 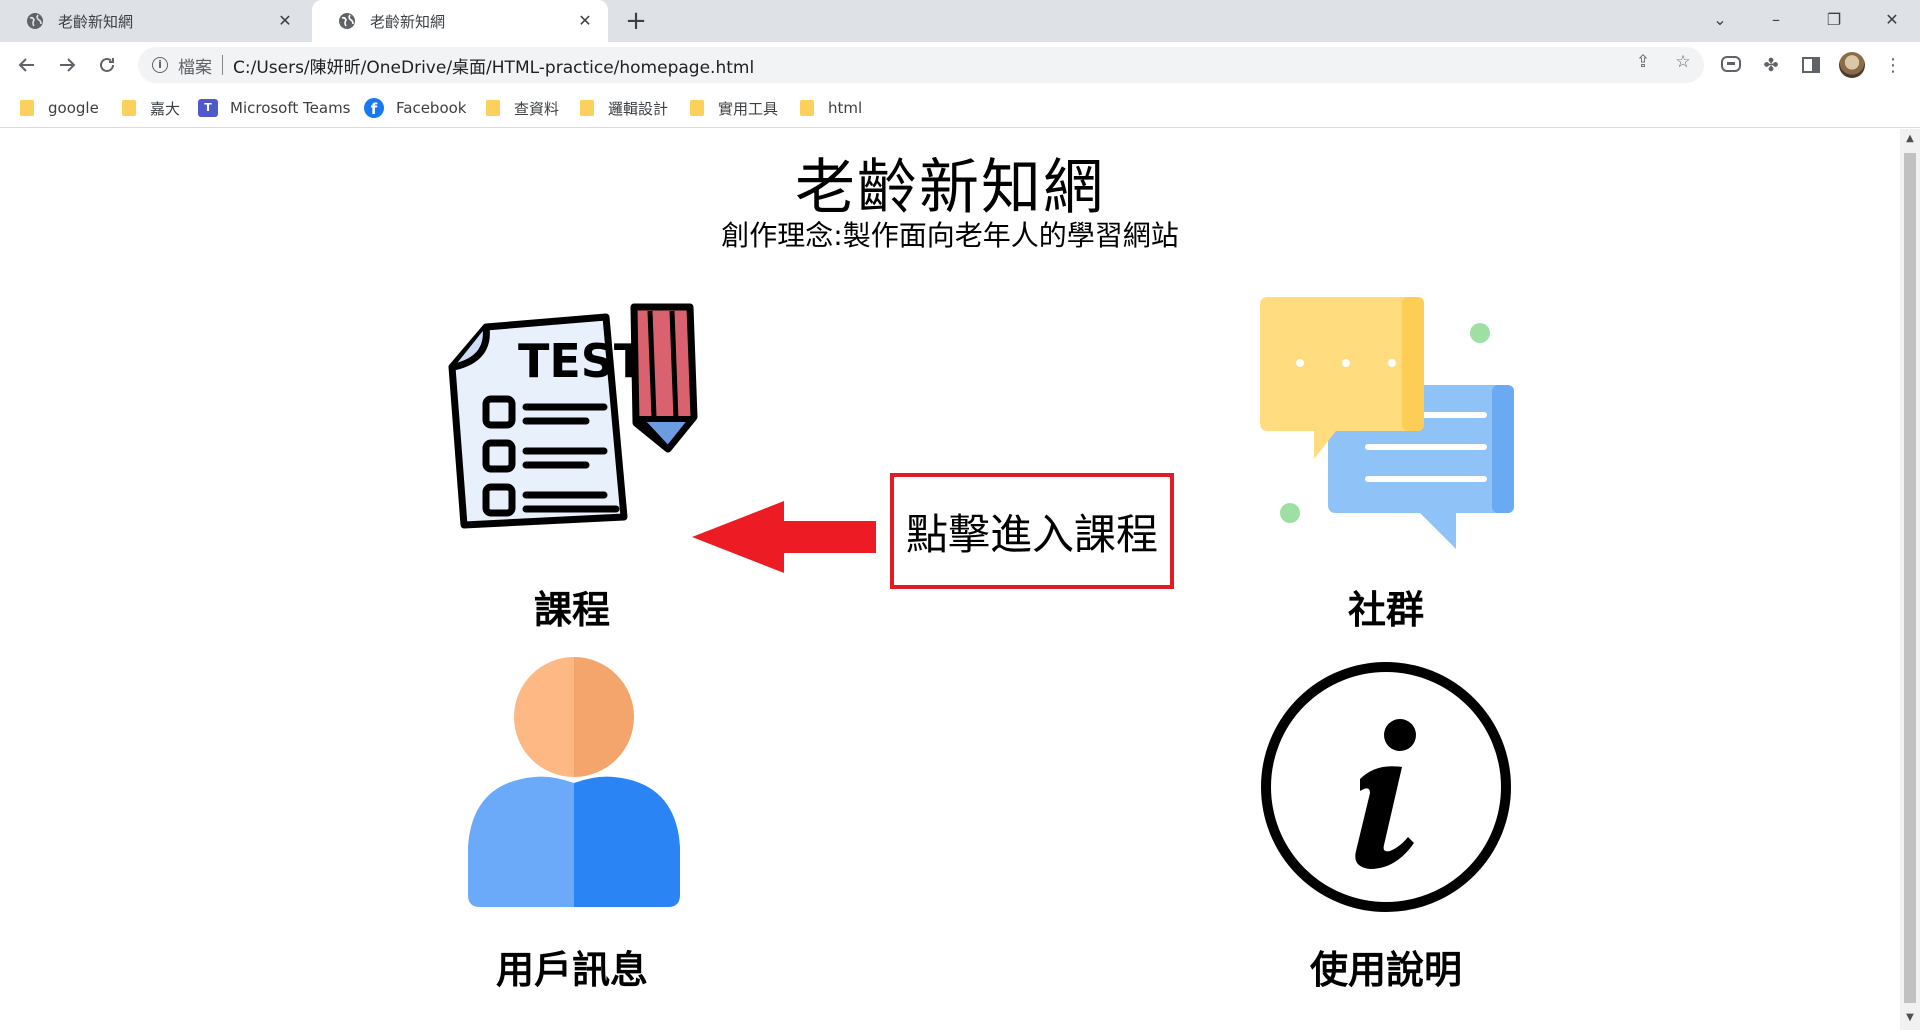 What do you see at coordinates (574, 423) in the screenshot?
I see `test-paper-icon: TEST` at bounding box center [574, 423].